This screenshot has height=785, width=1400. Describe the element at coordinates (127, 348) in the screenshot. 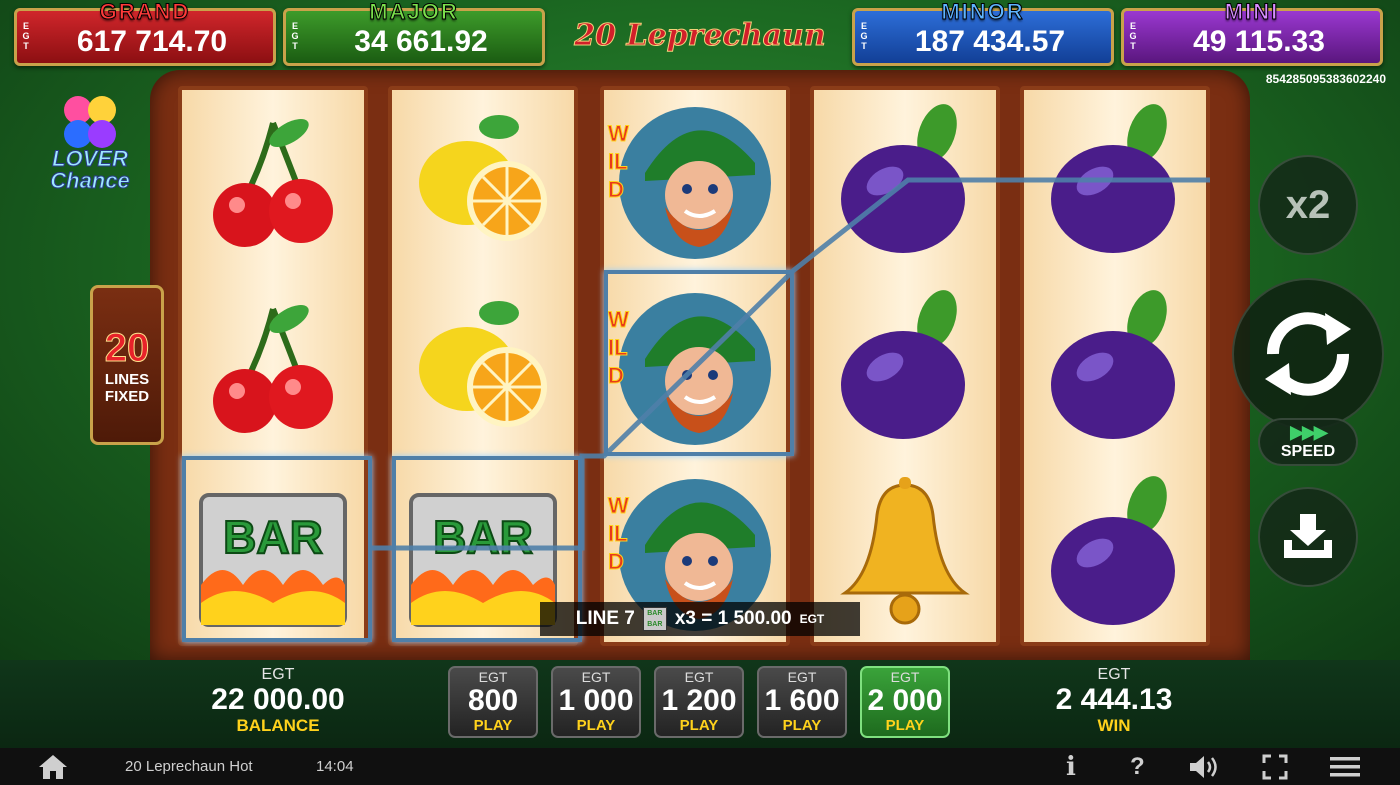

I see `lines-number: 20` at that location.